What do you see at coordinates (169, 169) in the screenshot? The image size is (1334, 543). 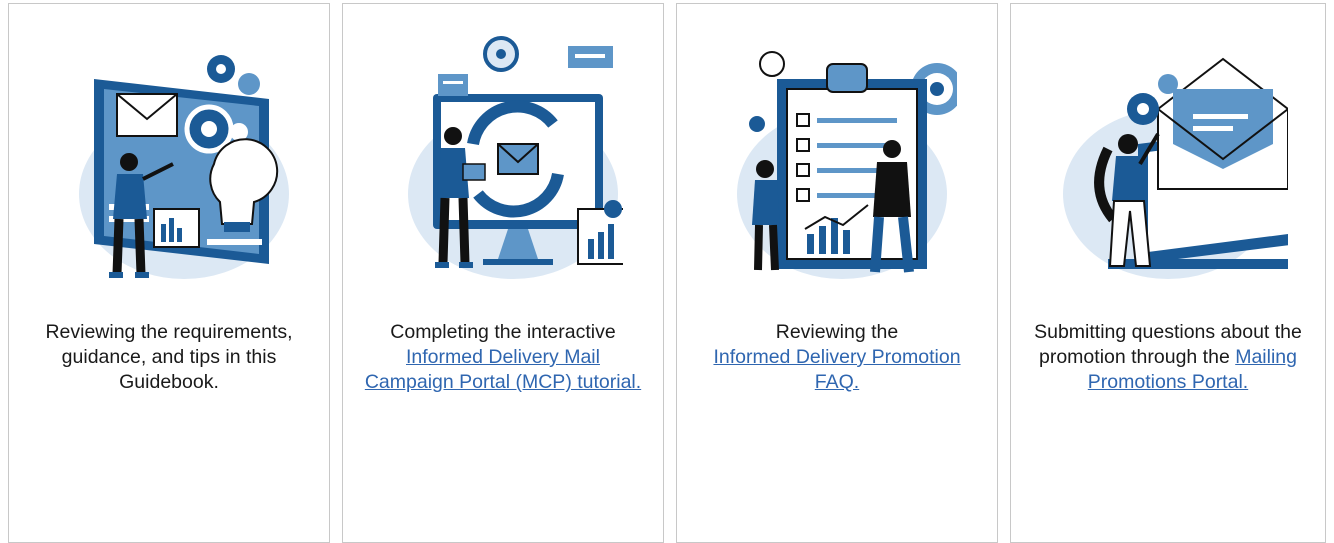 I see `guidebook-review-illustration` at bounding box center [169, 169].